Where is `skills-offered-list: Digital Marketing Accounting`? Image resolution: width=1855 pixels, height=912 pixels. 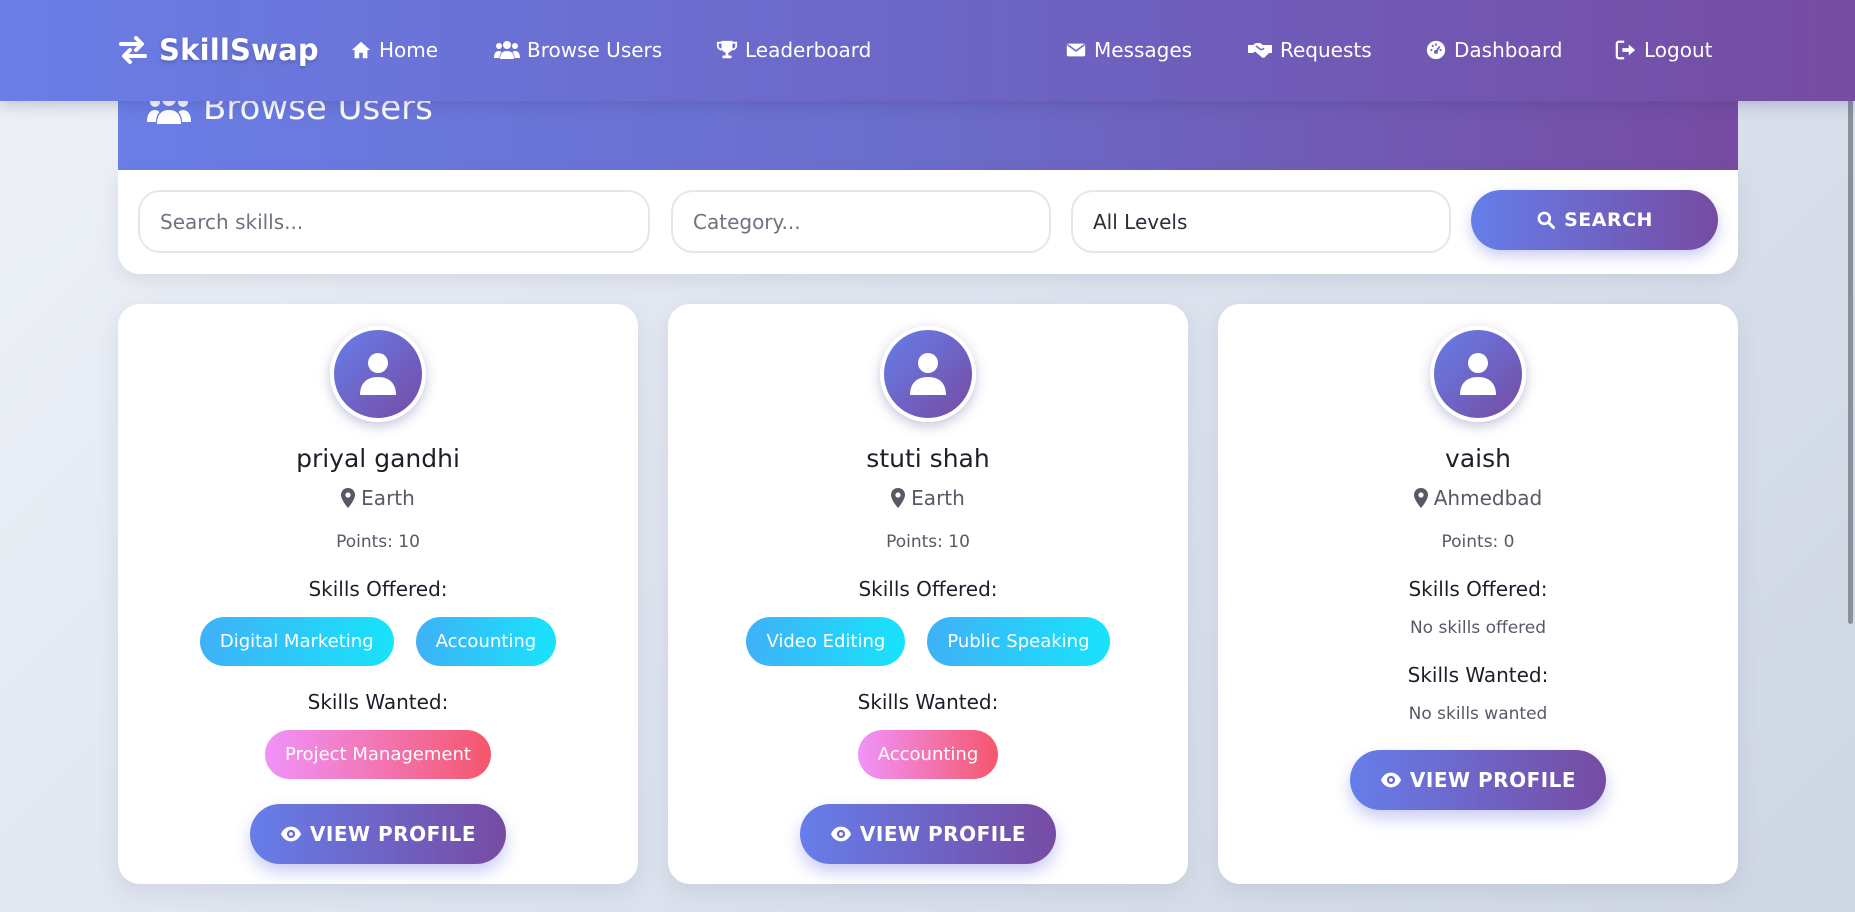
skills-offered-list: Digital Marketing Accounting is located at coordinates (378, 641).